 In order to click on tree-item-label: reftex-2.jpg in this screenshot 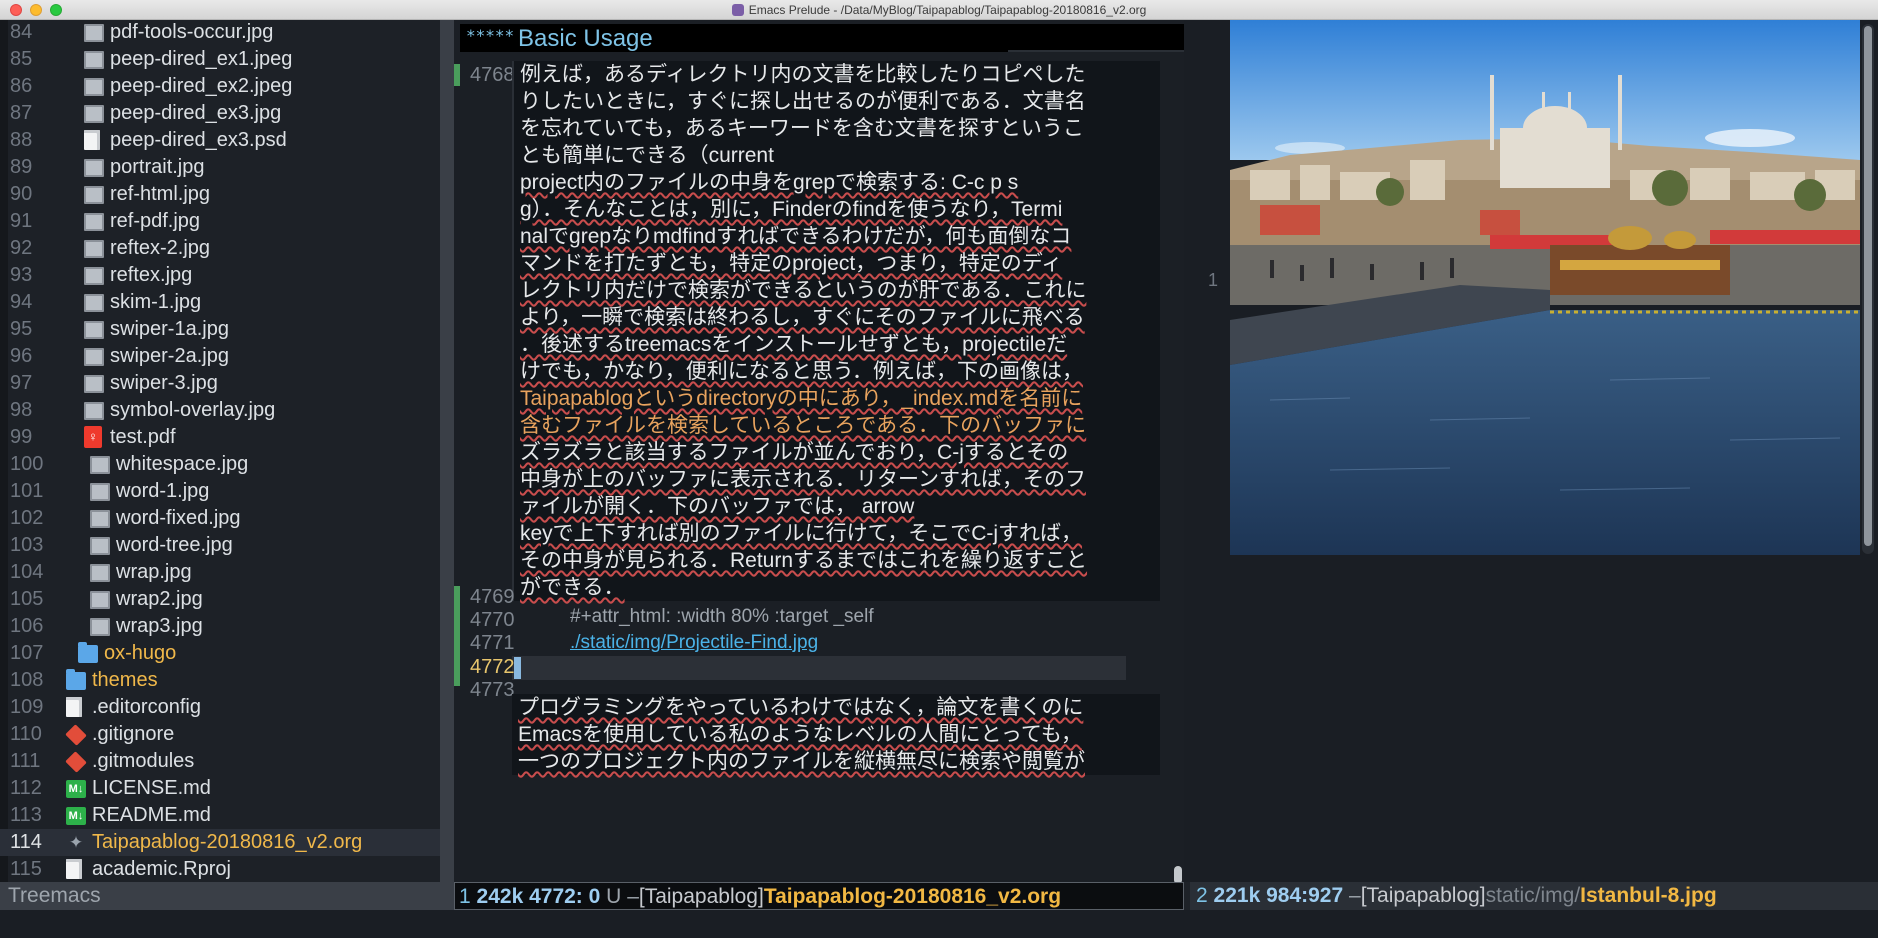, I will do `click(160, 248)`.